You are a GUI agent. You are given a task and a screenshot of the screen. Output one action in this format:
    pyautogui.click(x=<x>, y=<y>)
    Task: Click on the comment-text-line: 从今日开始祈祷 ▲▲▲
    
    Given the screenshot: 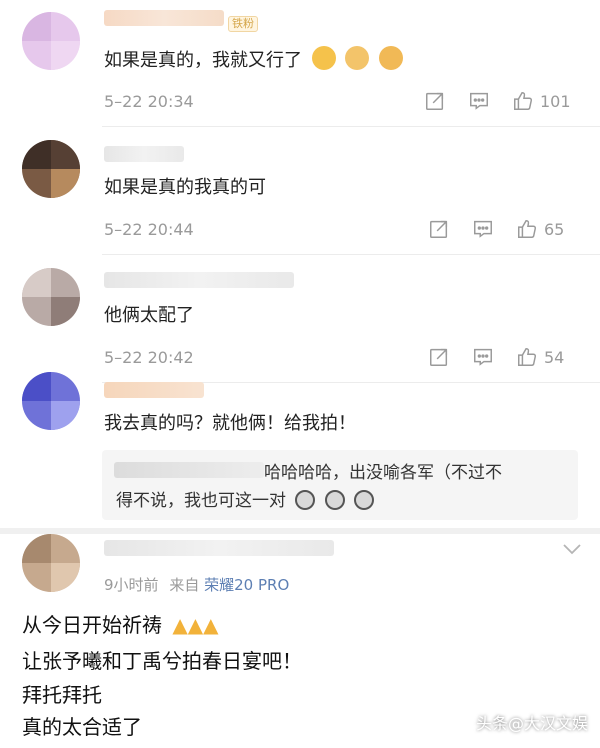 What is the action you would take?
    pyautogui.click(x=120, y=625)
    